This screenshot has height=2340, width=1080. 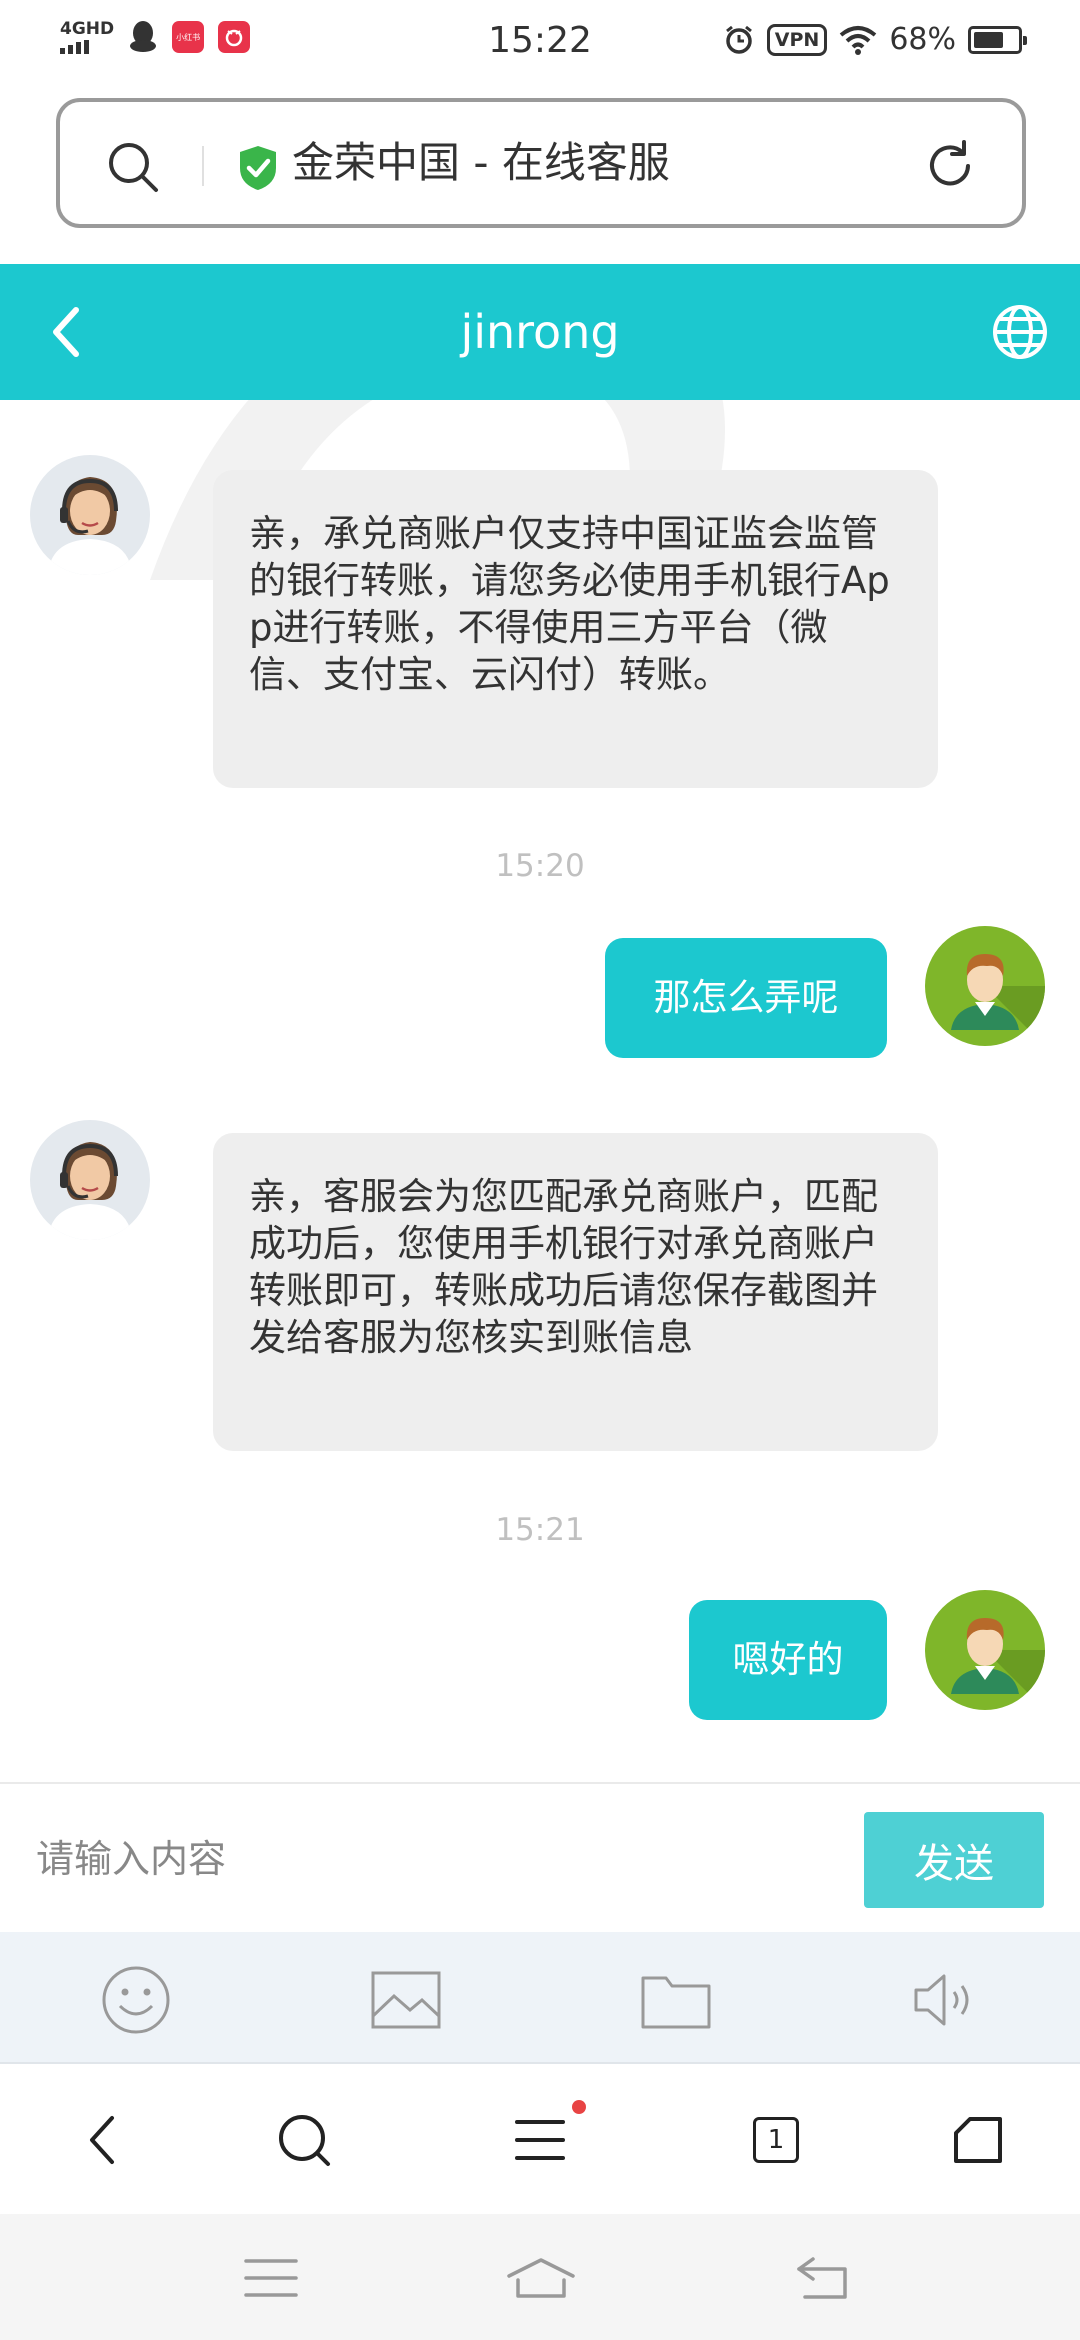 I want to click on system-menu-button, so click(x=271, y=2278).